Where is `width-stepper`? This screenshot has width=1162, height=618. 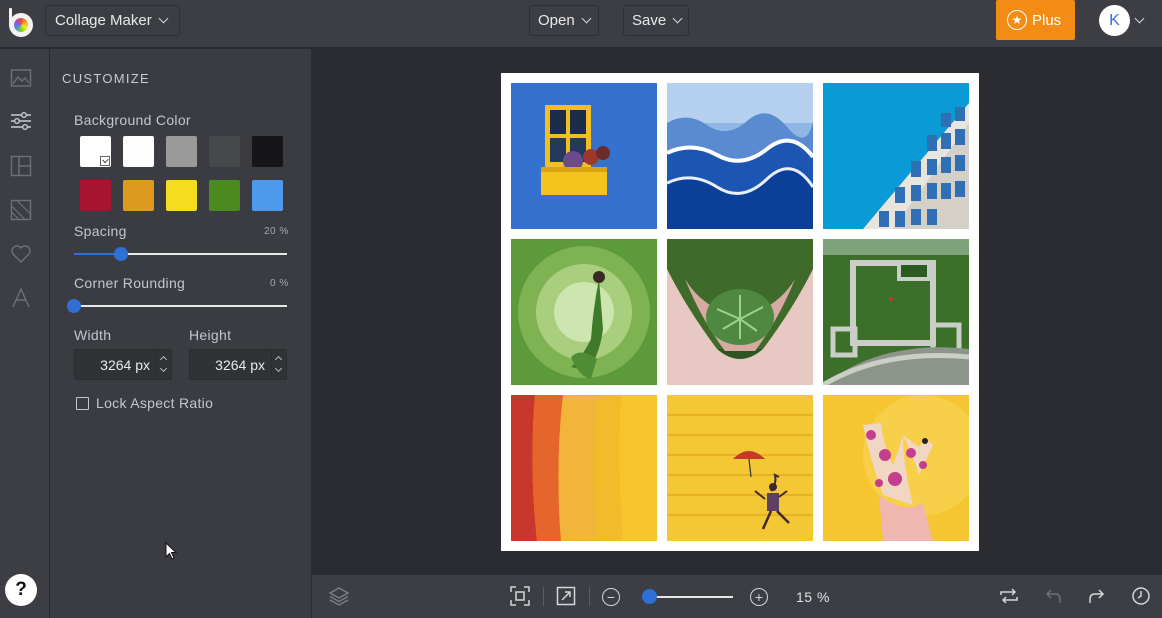
width-stepper is located at coordinates (163, 364).